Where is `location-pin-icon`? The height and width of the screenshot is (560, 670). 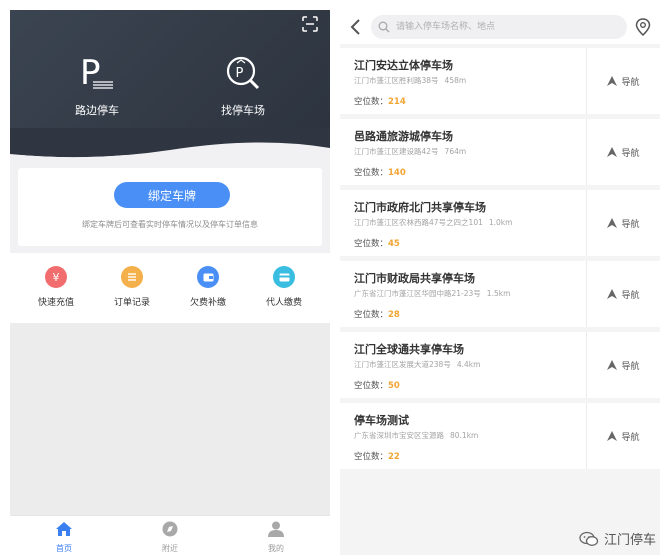 location-pin-icon is located at coordinates (643, 27).